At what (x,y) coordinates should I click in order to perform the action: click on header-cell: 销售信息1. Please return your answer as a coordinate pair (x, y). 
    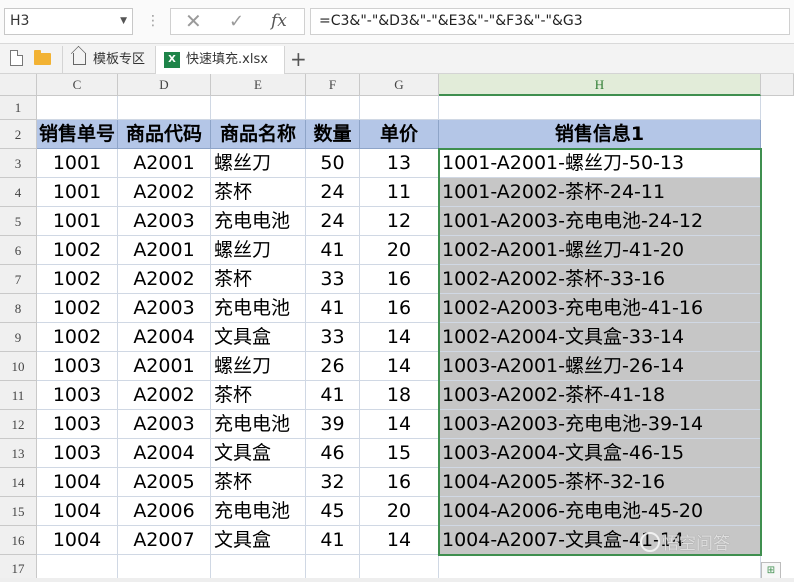
    Looking at the image, I should click on (600, 134).